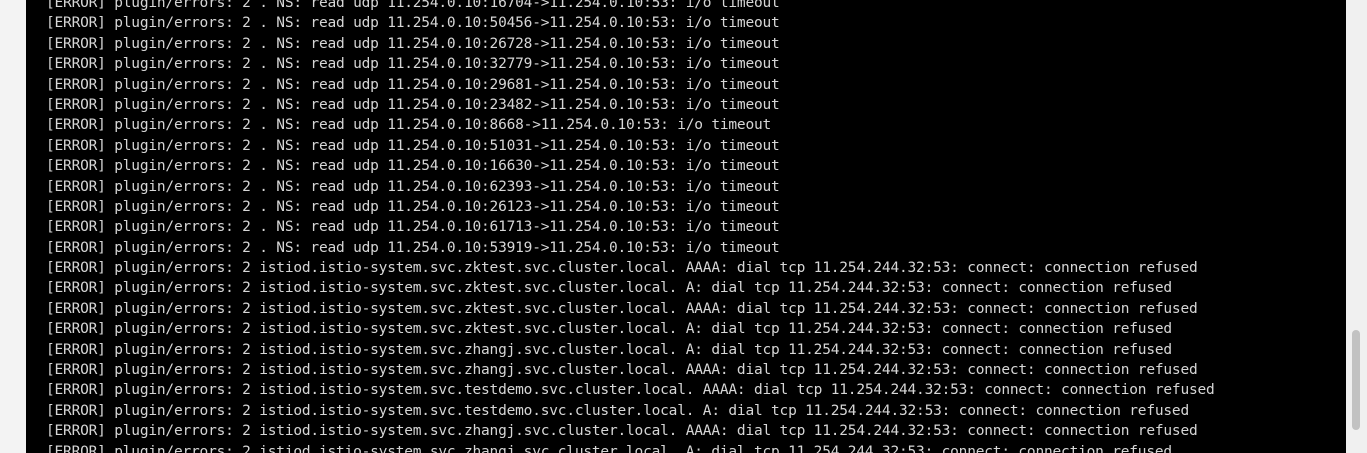 This screenshot has width=1367, height=453. What do you see at coordinates (1356, 226) in the screenshot?
I see `vertical-scrollbar` at bounding box center [1356, 226].